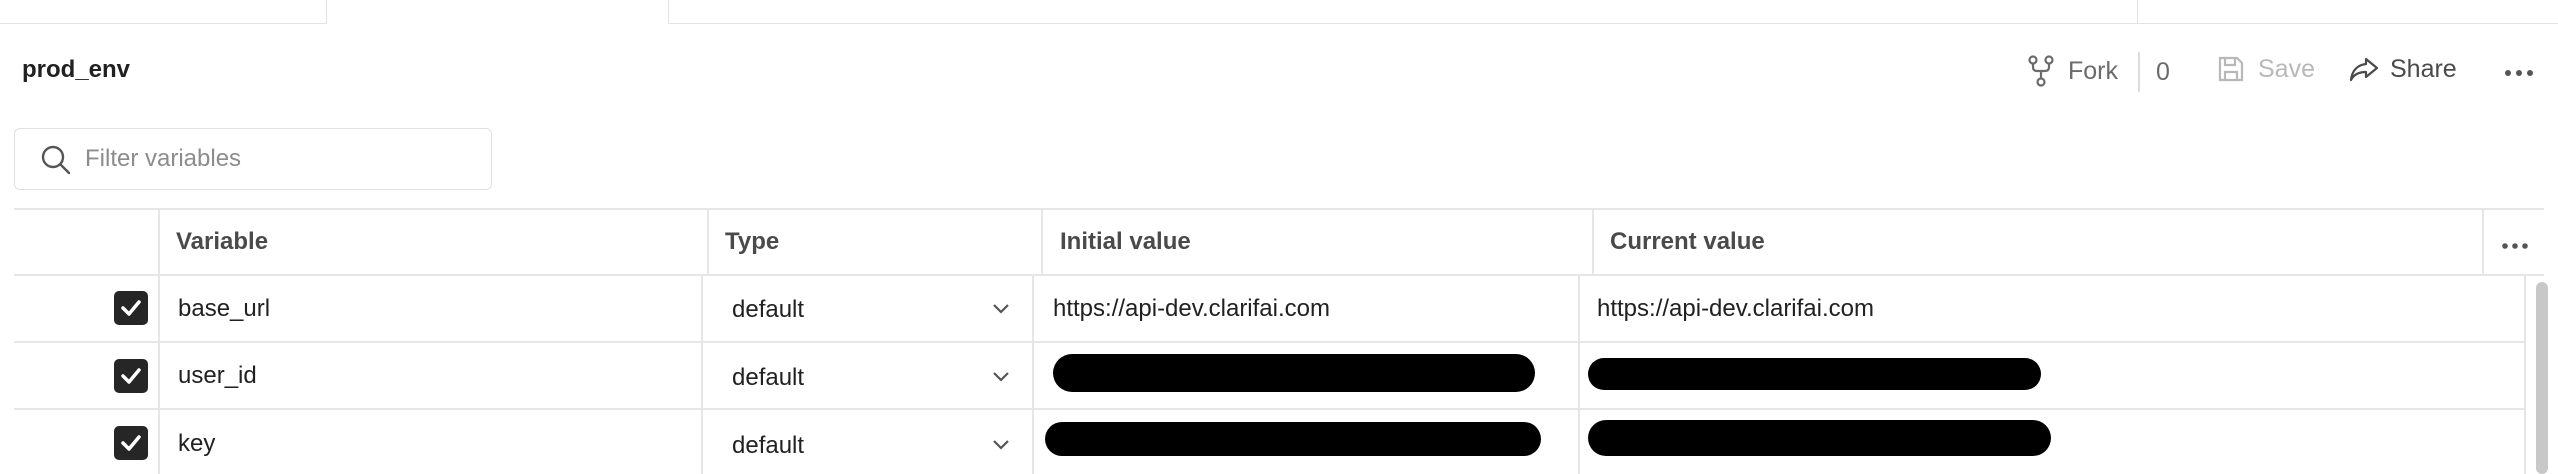 The height and width of the screenshot is (474, 2558). What do you see at coordinates (2348, 12) in the screenshot?
I see `tab-right` at bounding box center [2348, 12].